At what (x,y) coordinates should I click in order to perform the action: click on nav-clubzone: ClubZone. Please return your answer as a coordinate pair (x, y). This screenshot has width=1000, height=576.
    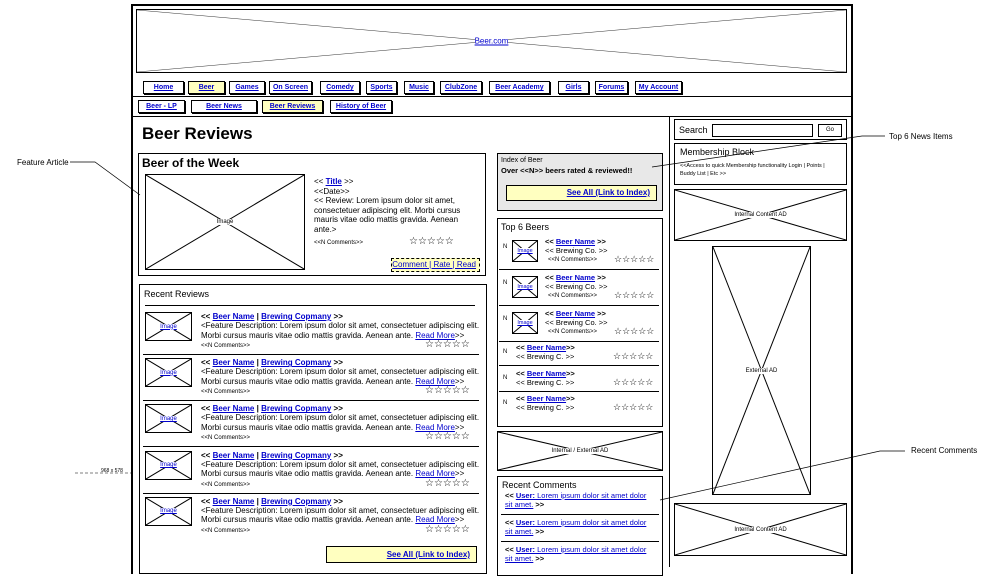
    Looking at the image, I should click on (461, 87).